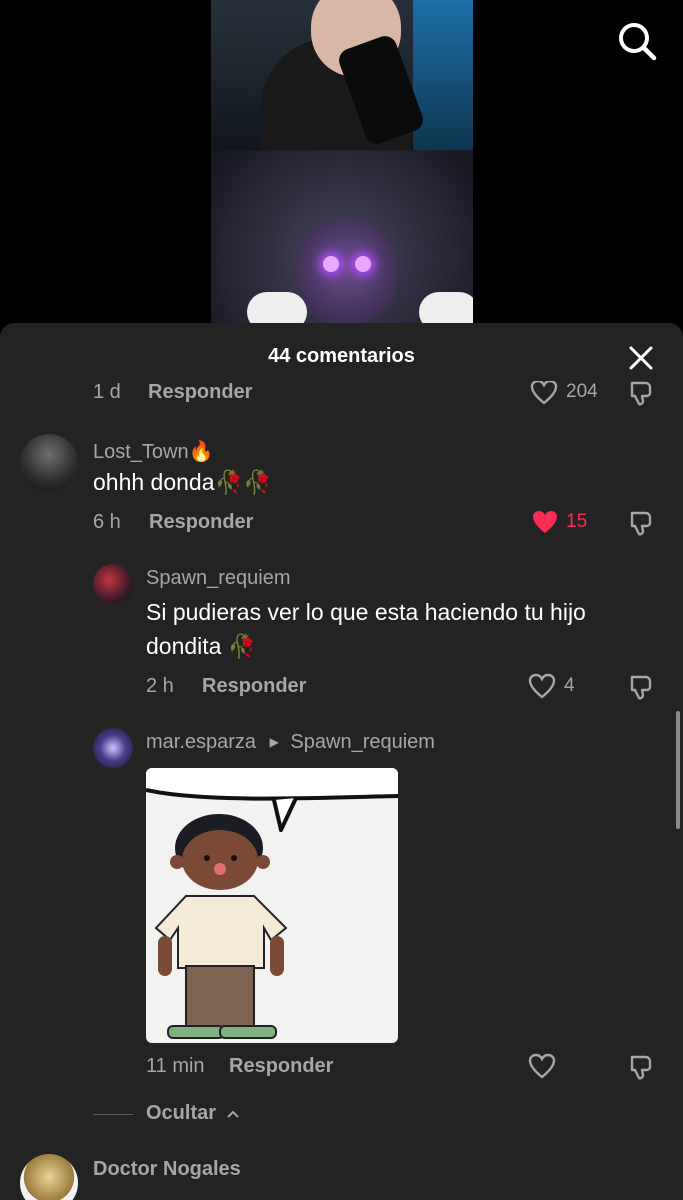 Image resolution: width=683 pixels, height=1200 pixels. I want to click on reply-to-username: Spawn_requiem, so click(362, 742).